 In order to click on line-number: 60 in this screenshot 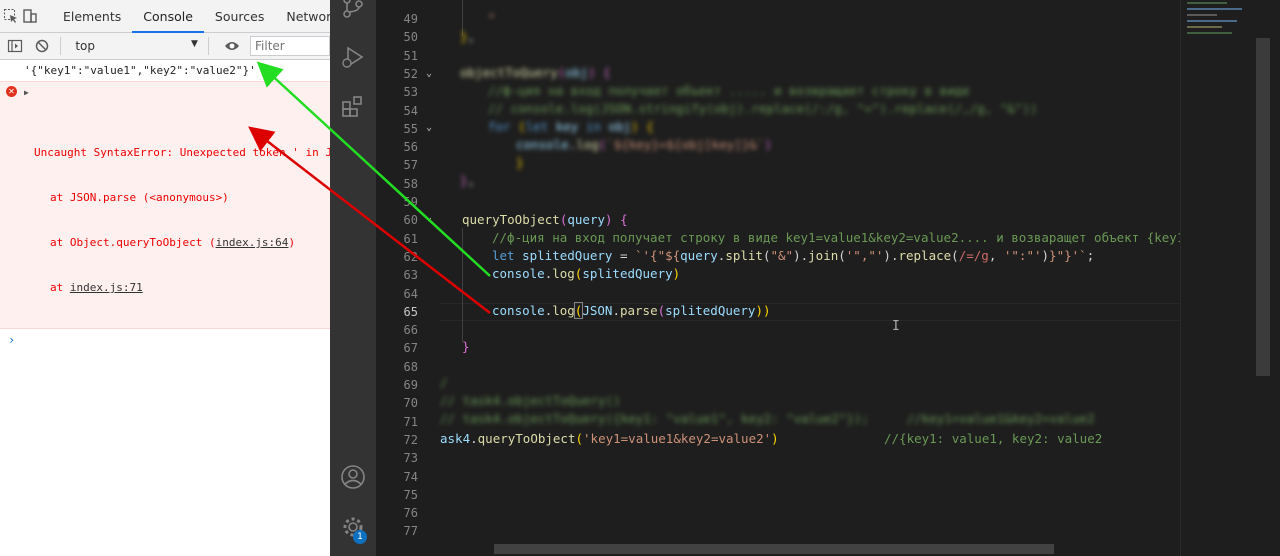, I will do `click(410, 220)`.